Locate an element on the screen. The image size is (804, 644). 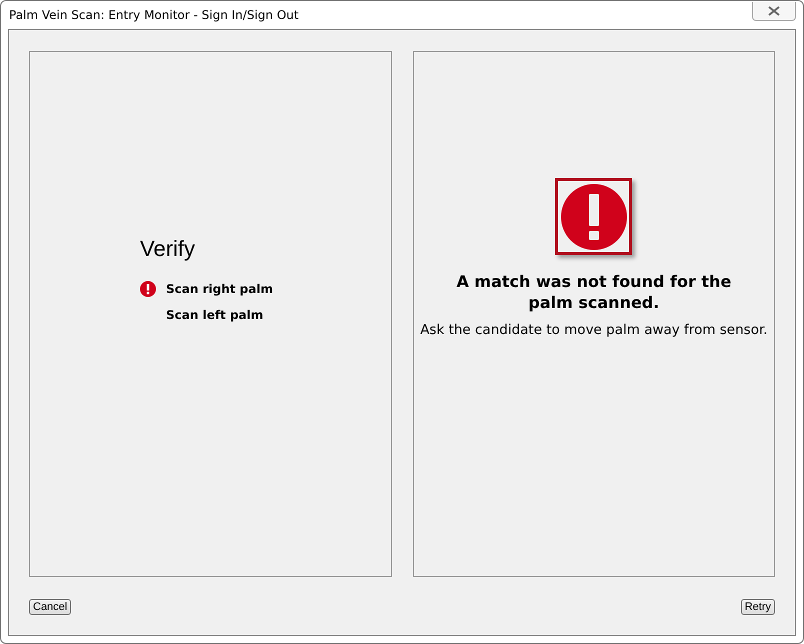
step-label: Scan left palm is located at coordinates (215, 315).